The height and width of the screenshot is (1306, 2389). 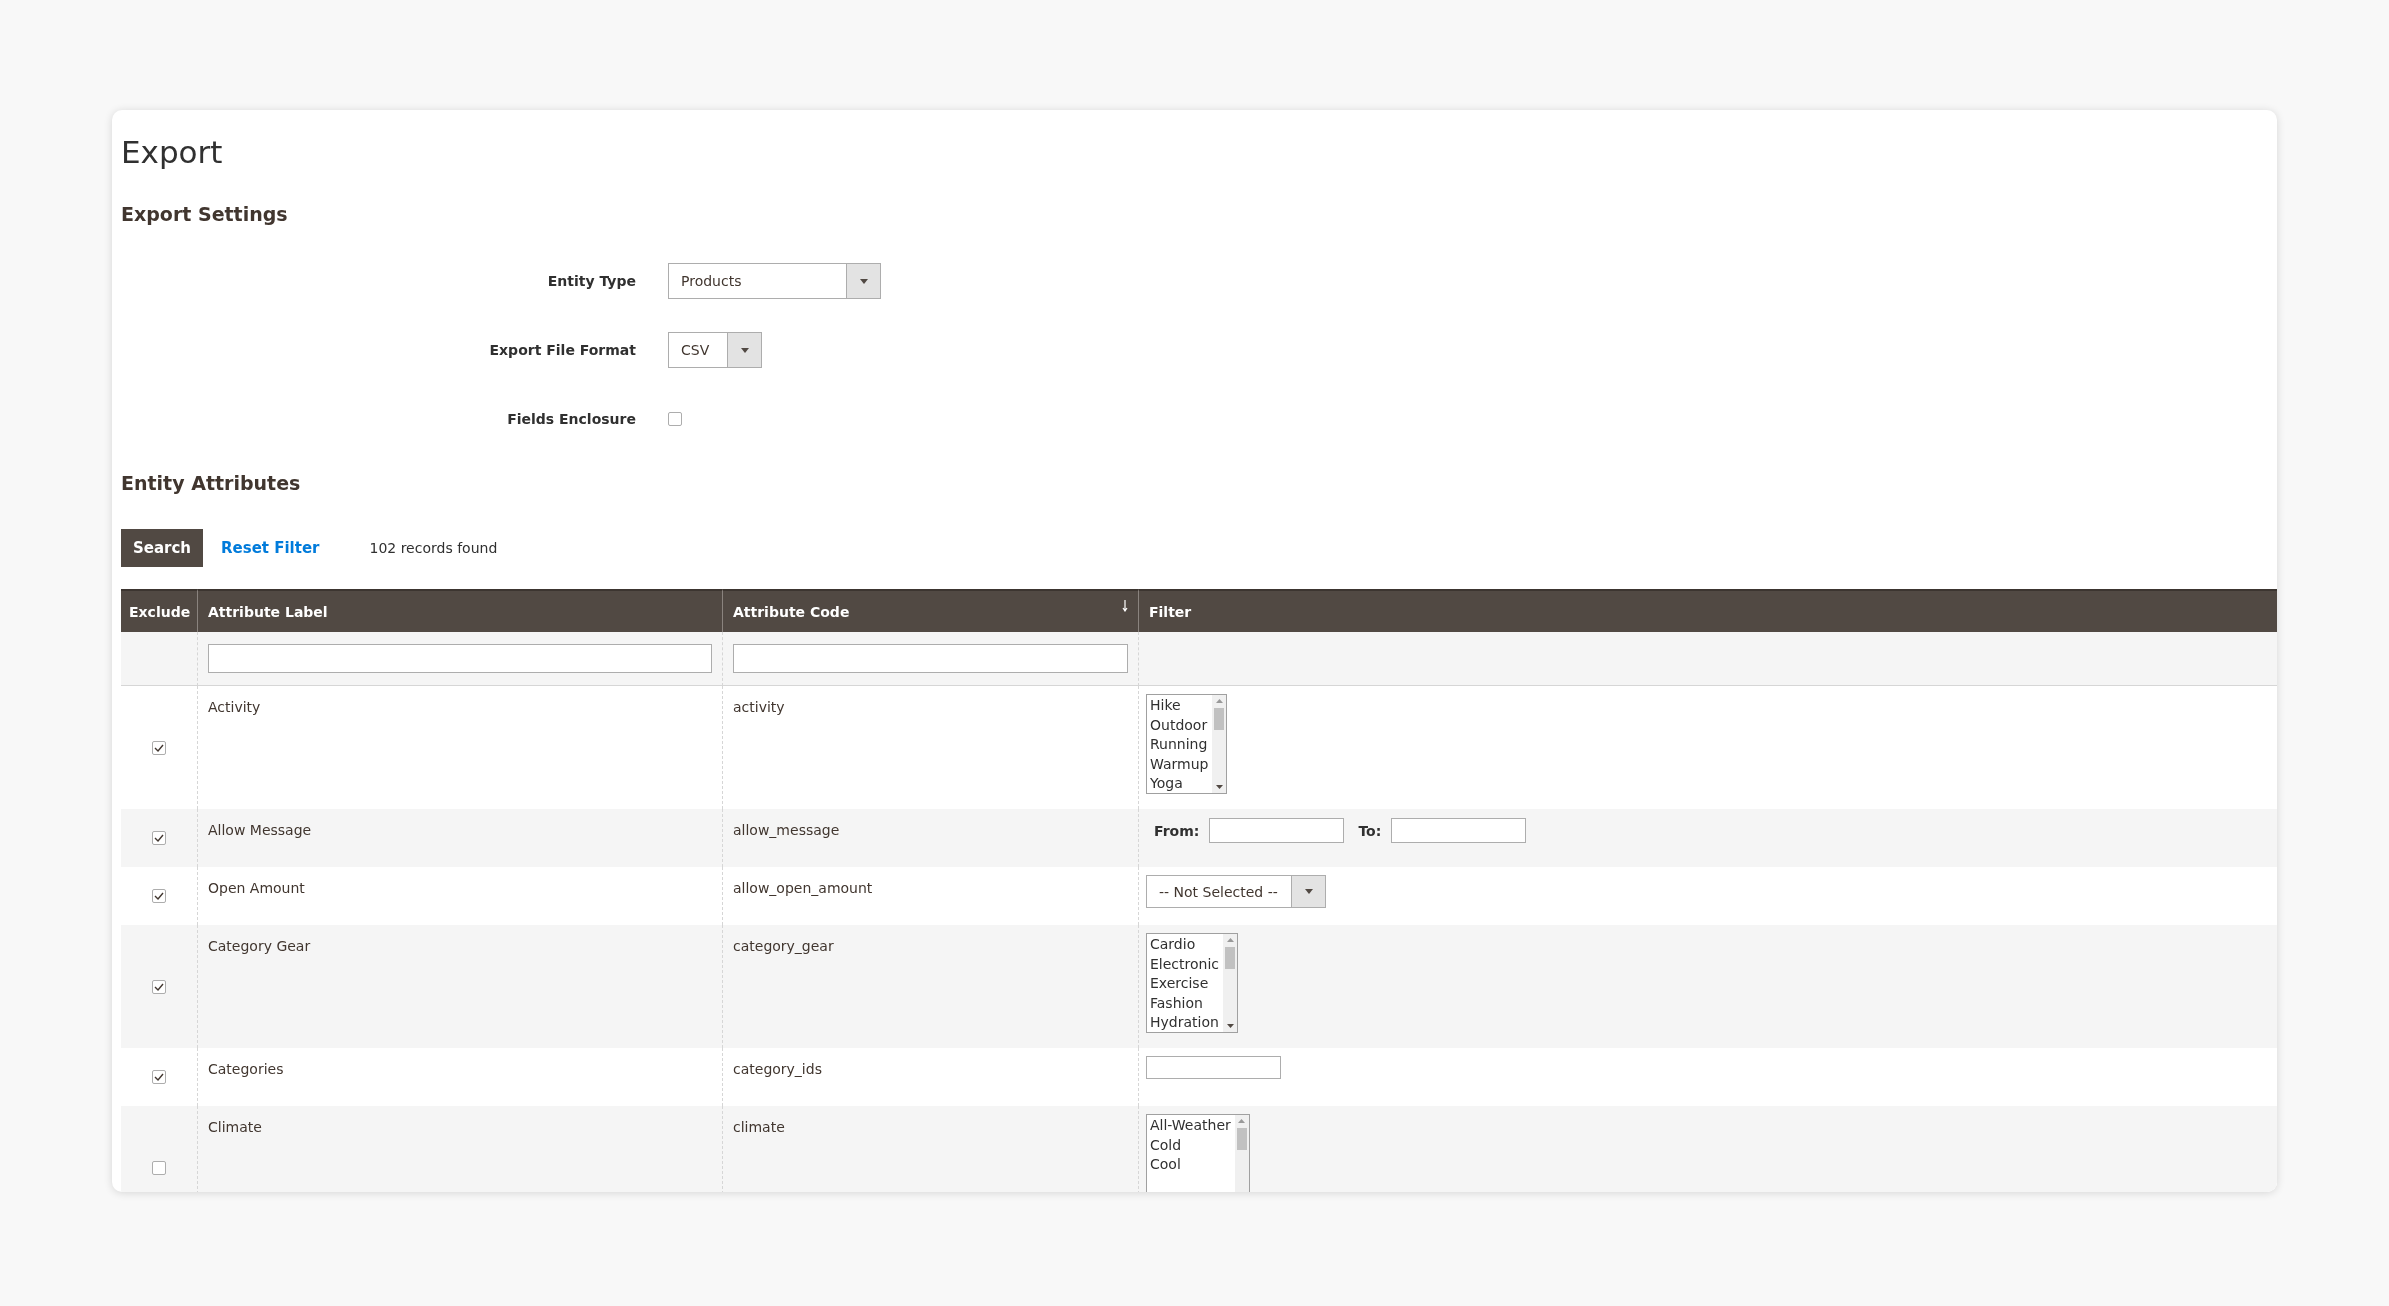 I want to click on list-option: Cool, so click(x=1192, y=1165).